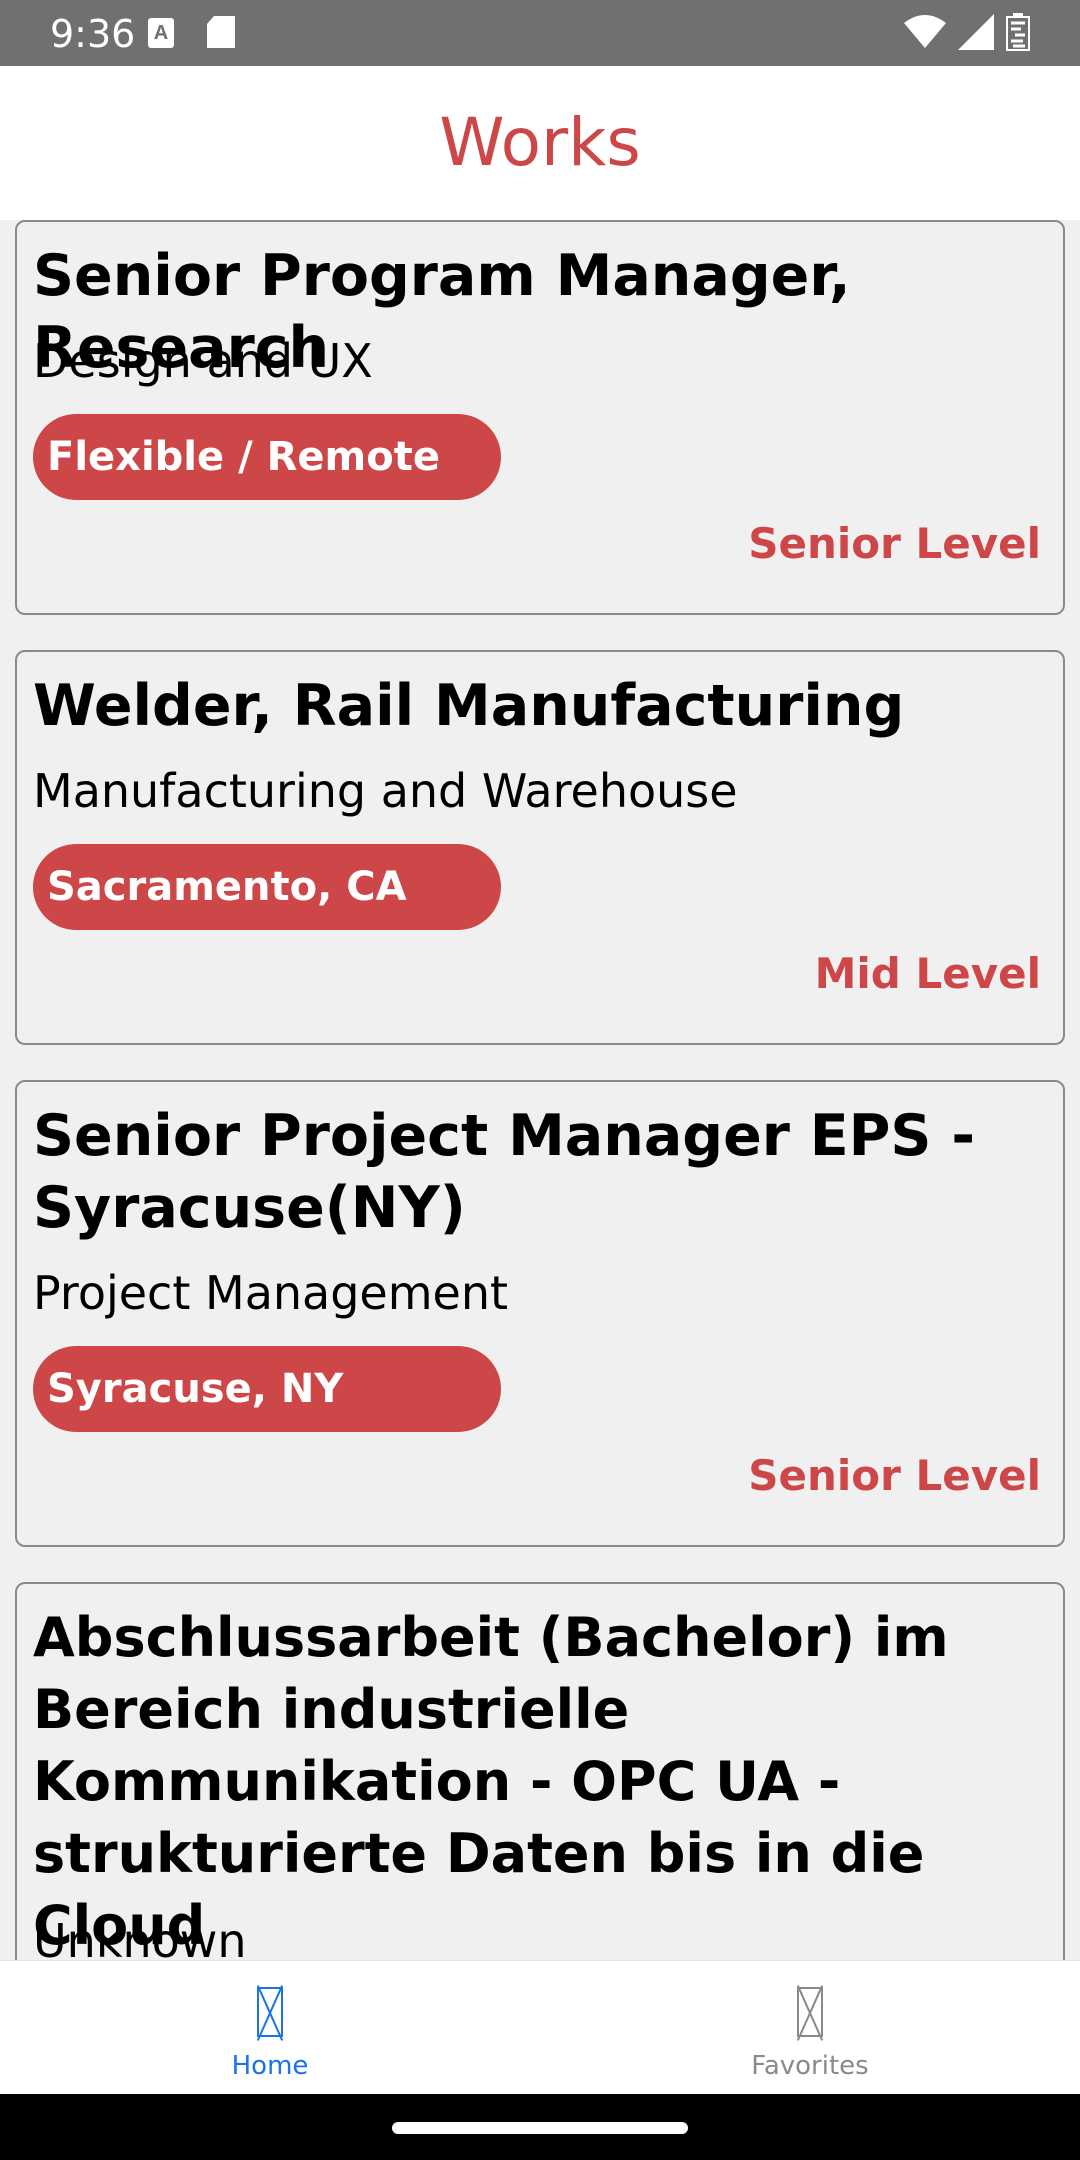 Image resolution: width=1080 pixels, height=2160 pixels. I want to click on home-icon, so click(270, 2012).